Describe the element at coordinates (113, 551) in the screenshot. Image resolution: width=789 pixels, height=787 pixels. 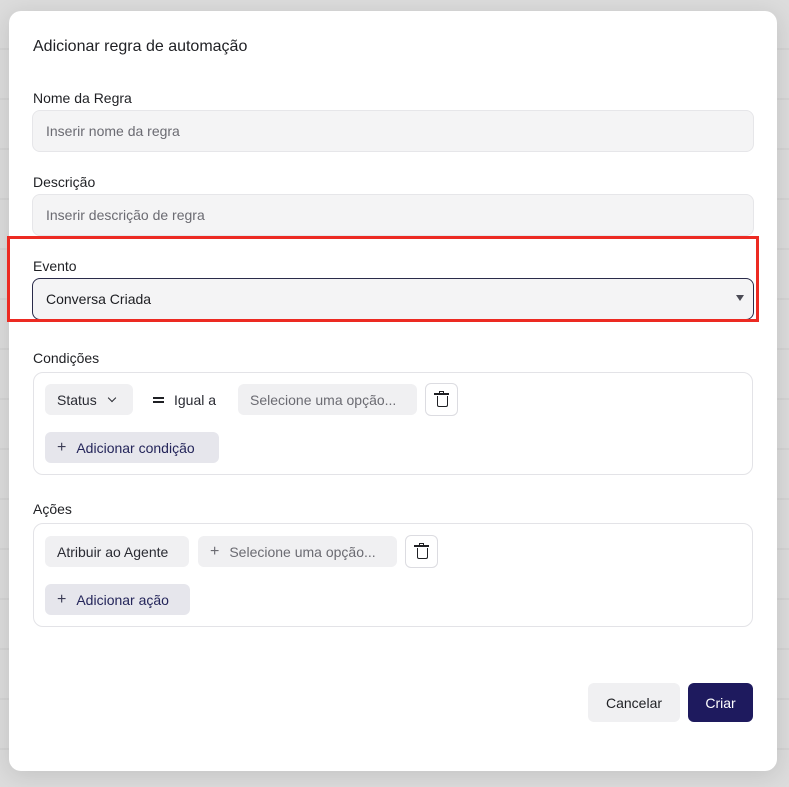
I see `action-type-value: Atribuir ao Agente` at that location.